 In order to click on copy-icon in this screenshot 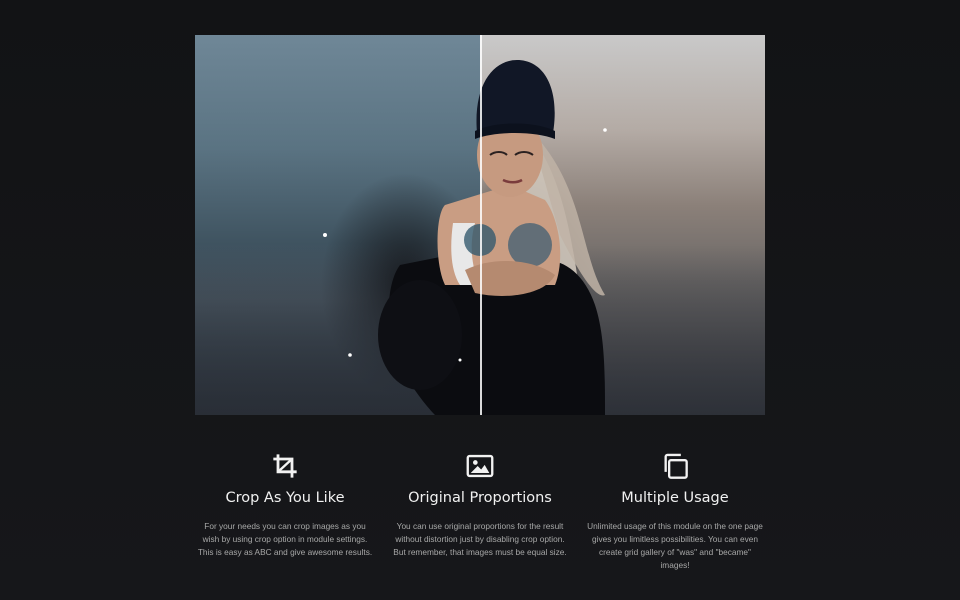, I will do `click(676, 466)`.